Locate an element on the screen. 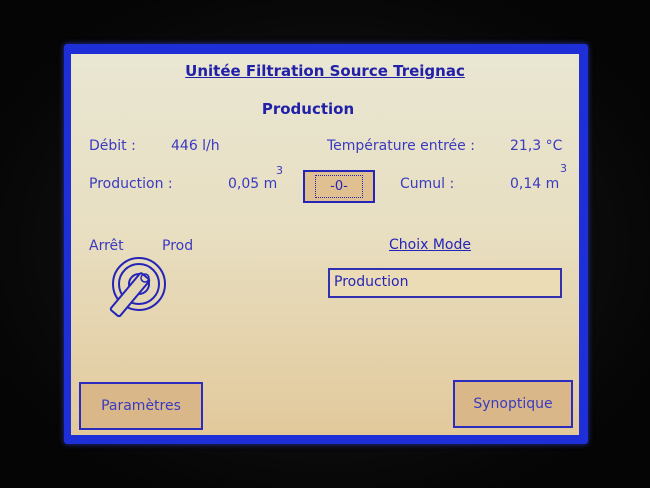 The image size is (650, 488). parametres-button: Paramètres is located at coordinates (141, 406).